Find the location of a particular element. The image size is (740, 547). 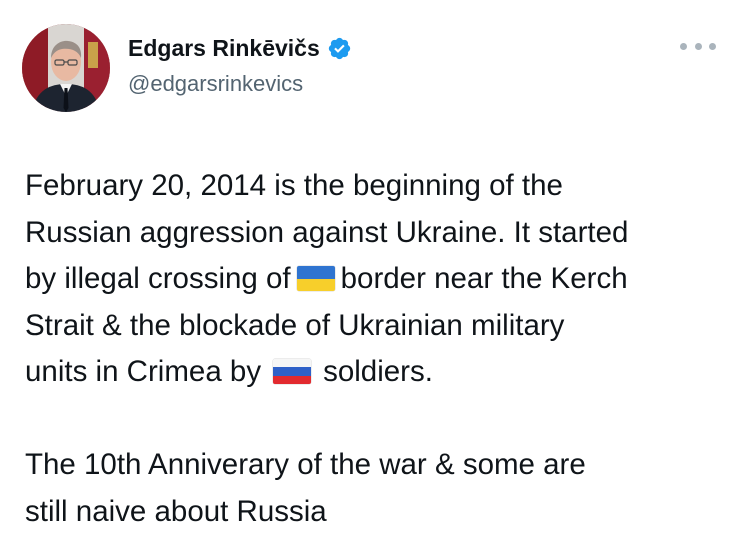

russia-flag-icon is located at coordinates (292, 371).